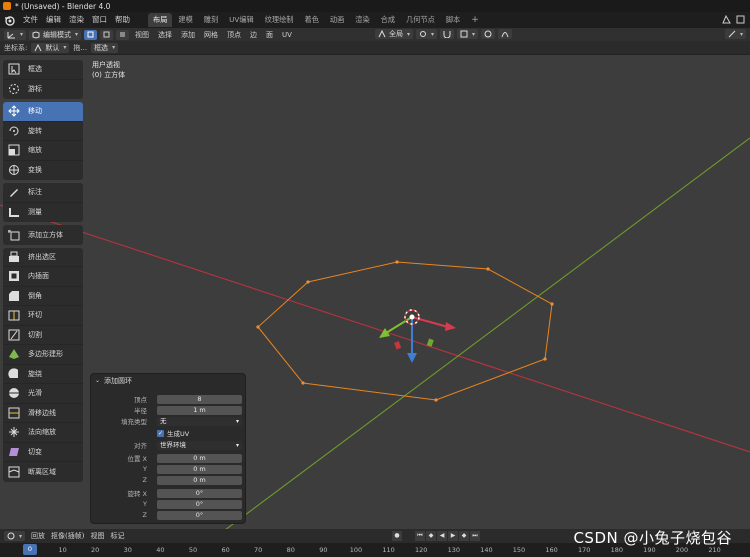 The height and width of the screenshot is (557, 750). I want to click on falloff-dropdown, so click(505, 34).